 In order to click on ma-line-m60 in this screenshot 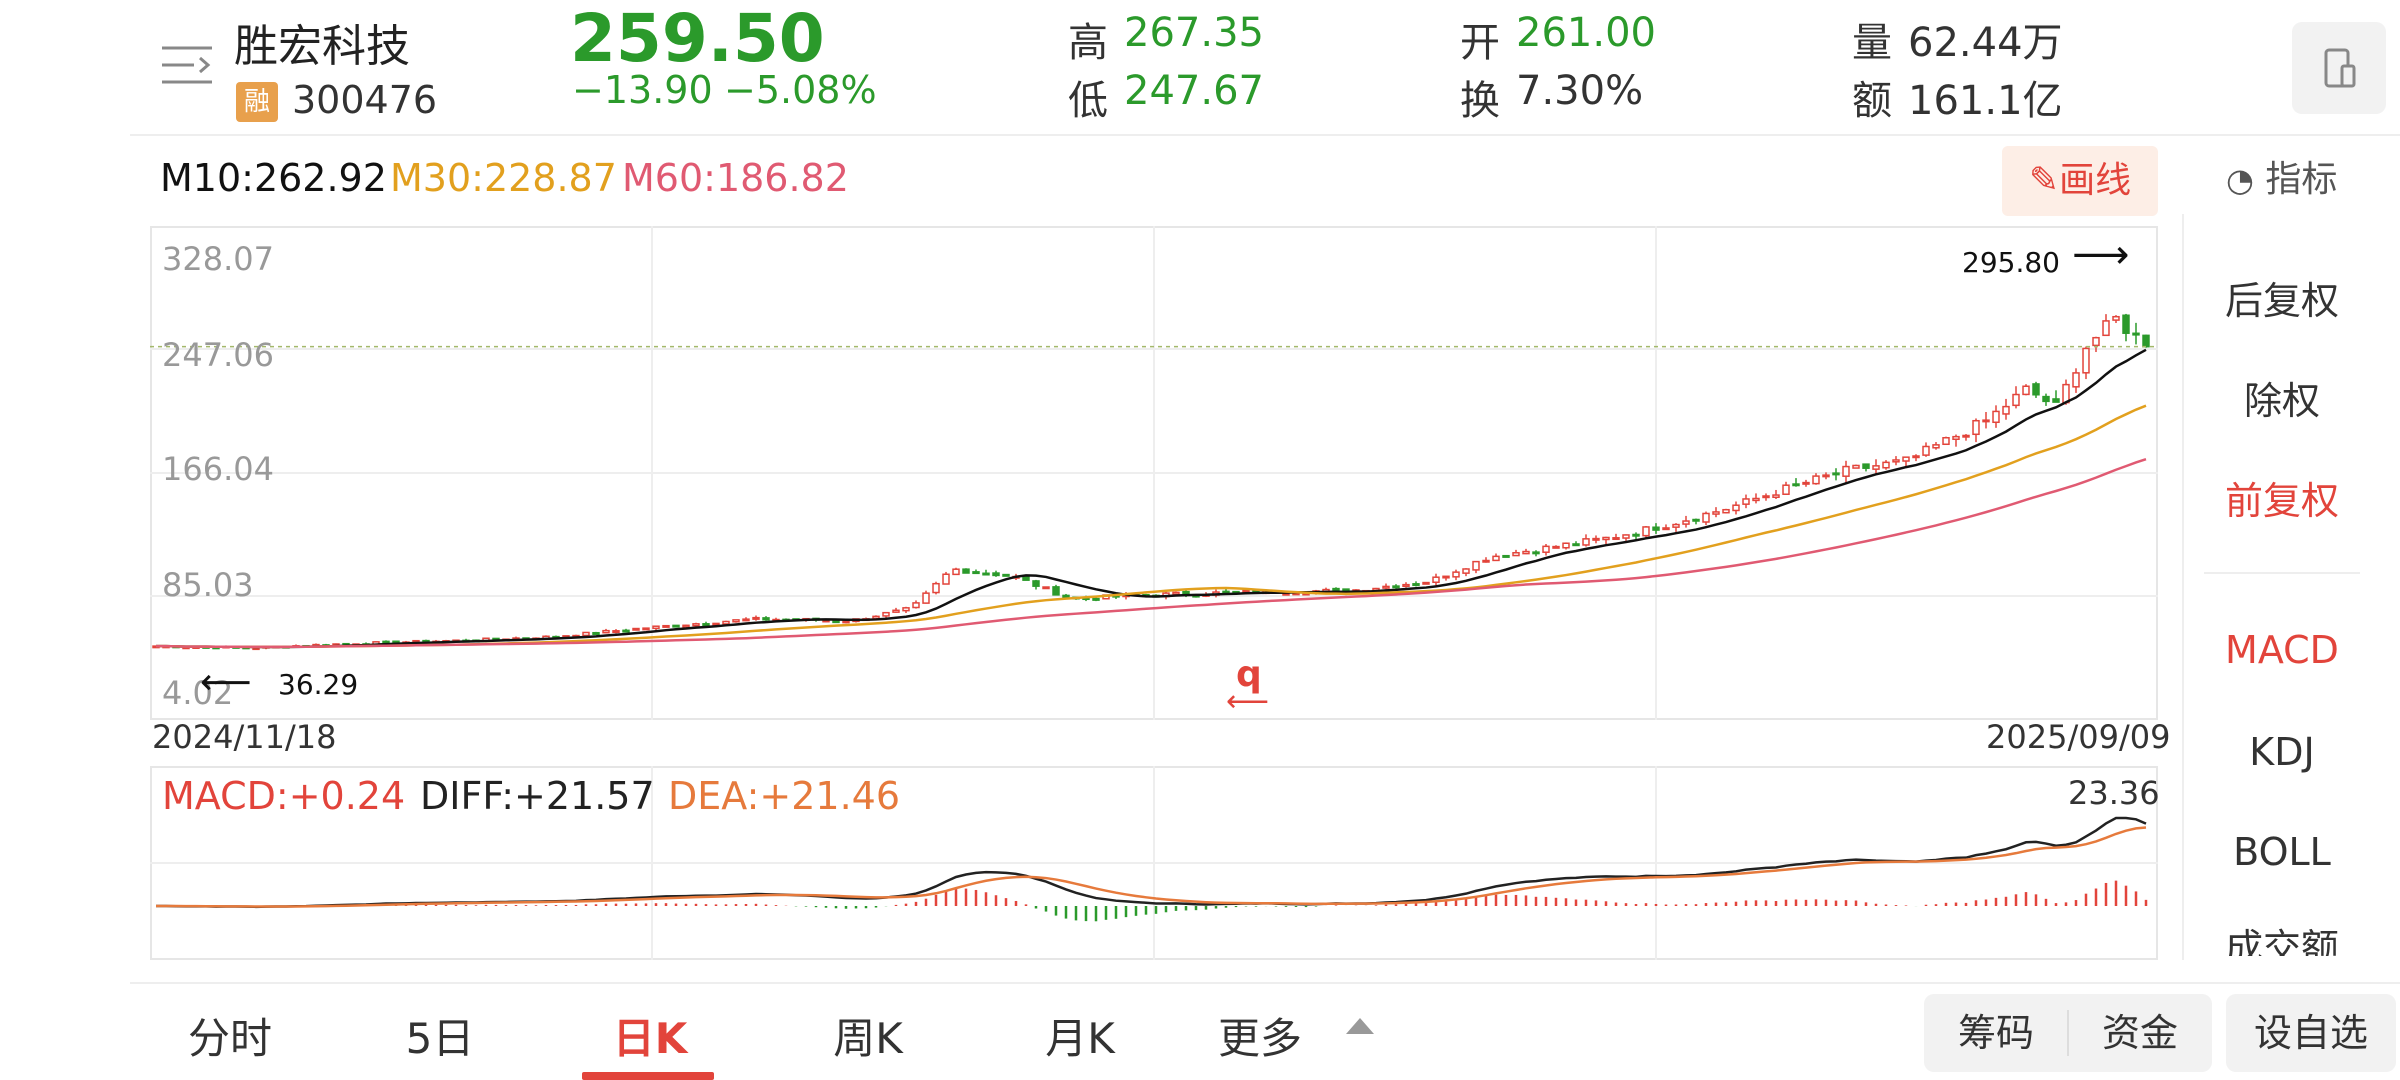, I will do `click(1151, 553)`.